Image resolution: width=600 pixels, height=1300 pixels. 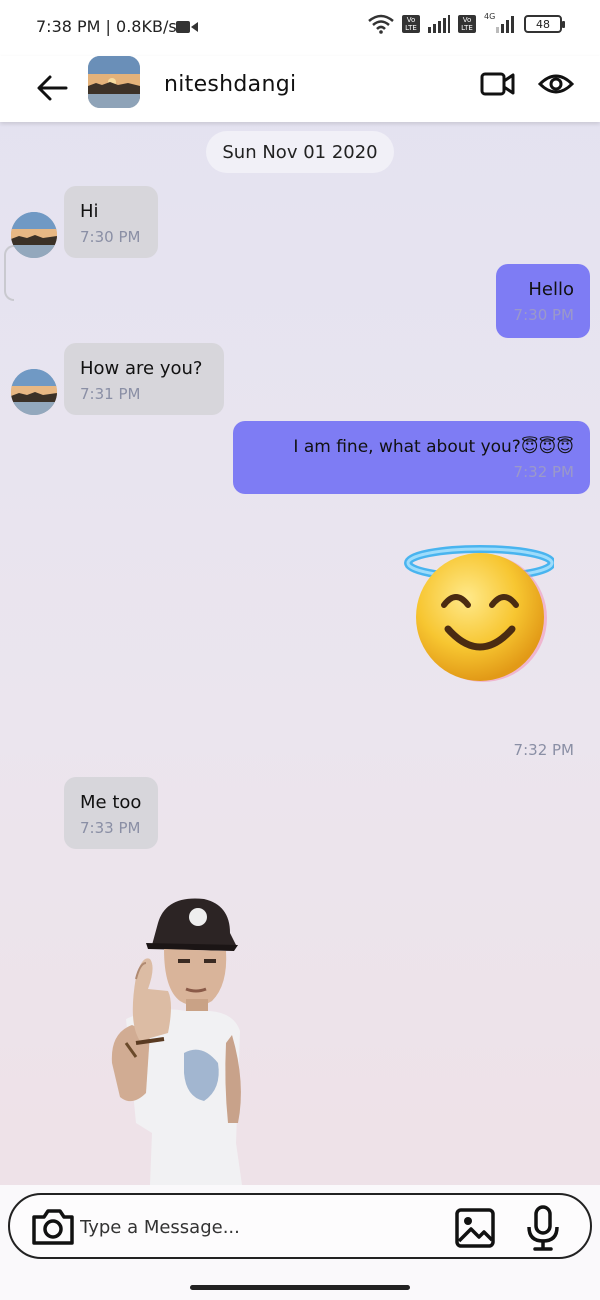 I want to click on video-call-icon, so click(x=497, y=84).